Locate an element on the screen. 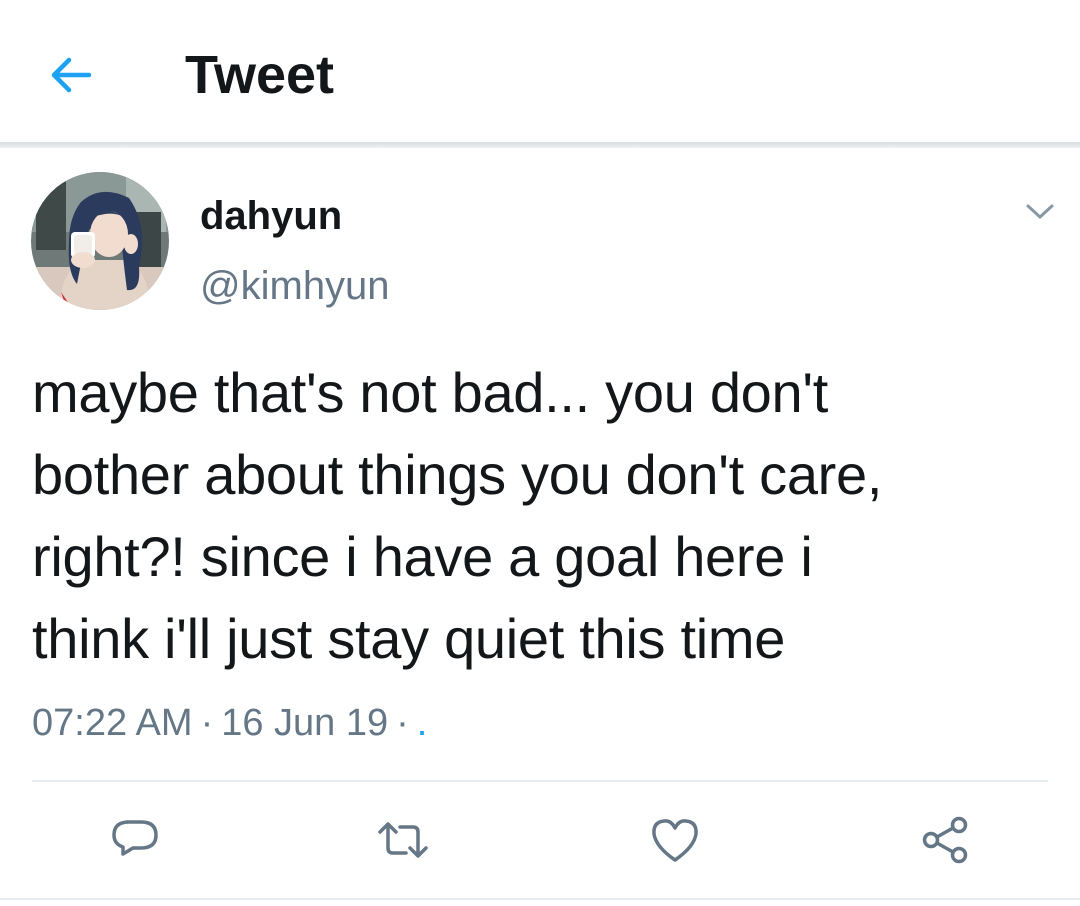 This screenshot has height=906, width=1080. reply-icon is located at coordinates (135, 838).